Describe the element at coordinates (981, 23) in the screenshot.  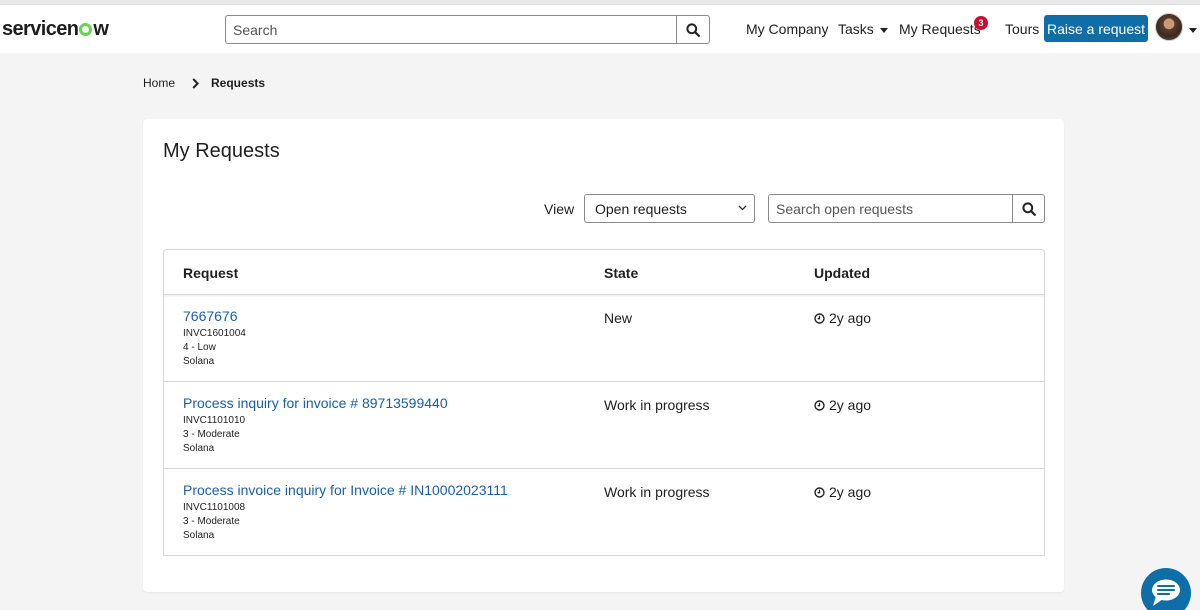
I see `requests-count-badge: 3` at that location.